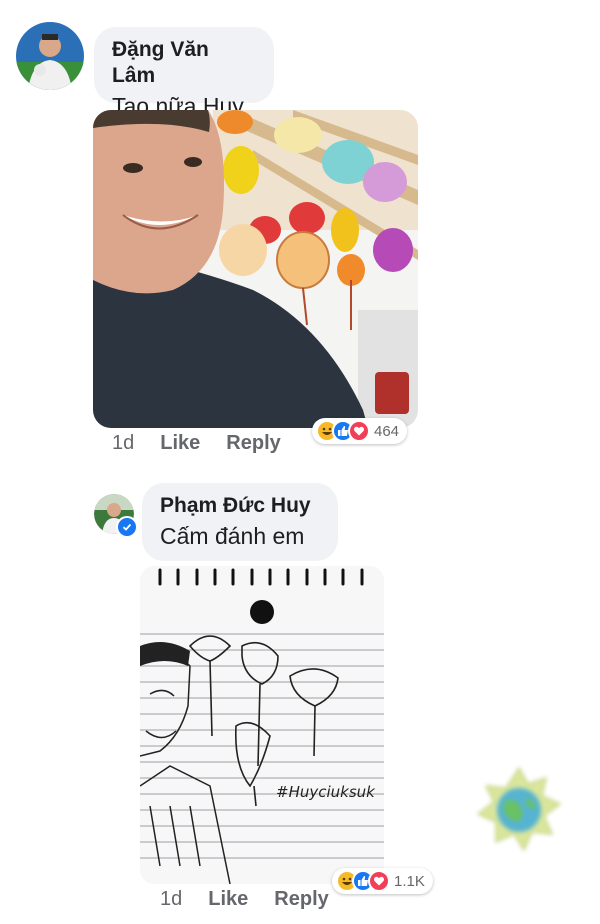 The image size is (600, 924). Describe the element at coordinates (240, 506) in the screenshot. I see `comment-author: Phạm Đức Huy` at that location.